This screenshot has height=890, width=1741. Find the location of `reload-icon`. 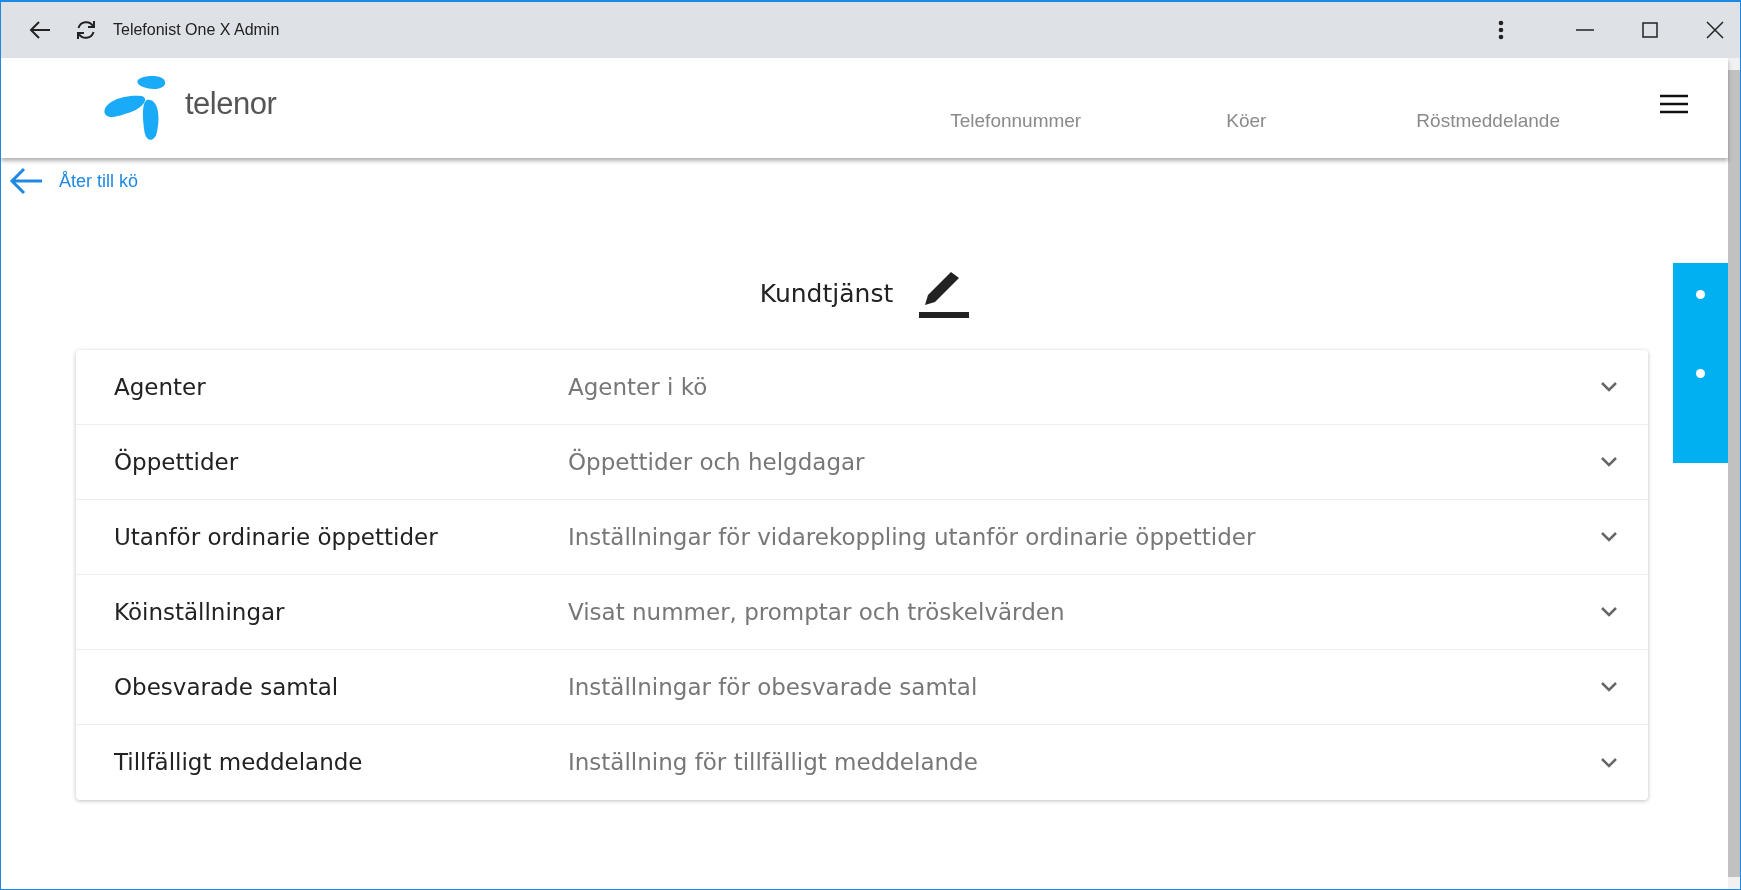

reload-icon is located at coordinates (86, 30).